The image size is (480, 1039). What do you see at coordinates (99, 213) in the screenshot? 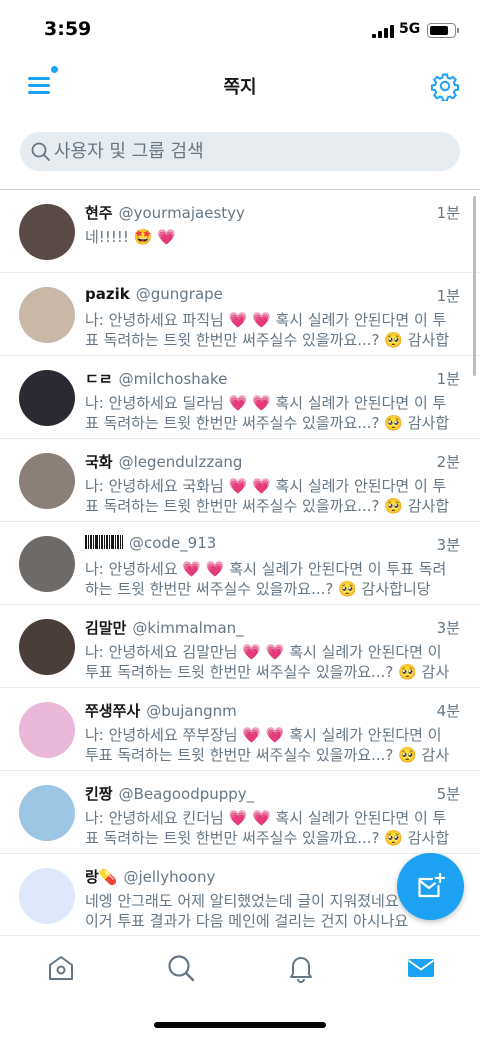
I see `display-name: 현주` at bounding box center [99, 213].